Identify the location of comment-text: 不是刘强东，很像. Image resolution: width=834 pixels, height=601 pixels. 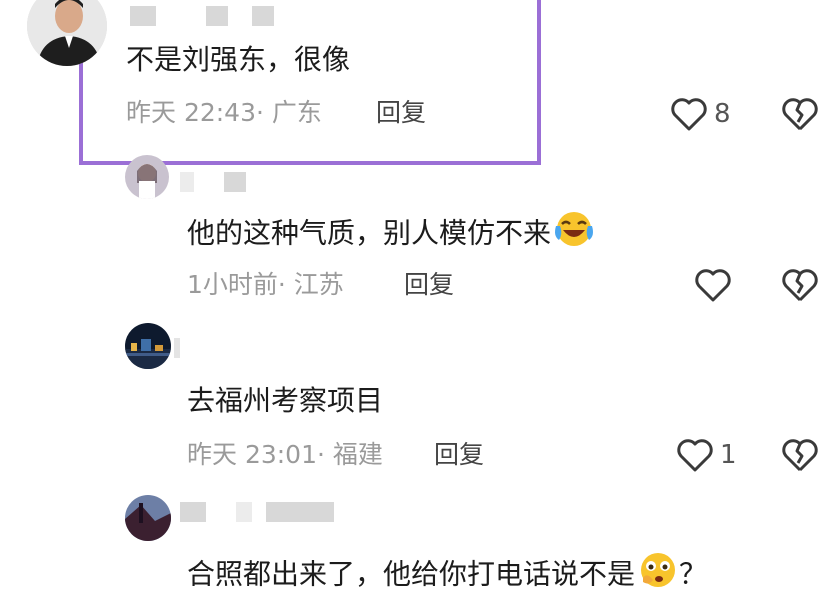
(238, 59).